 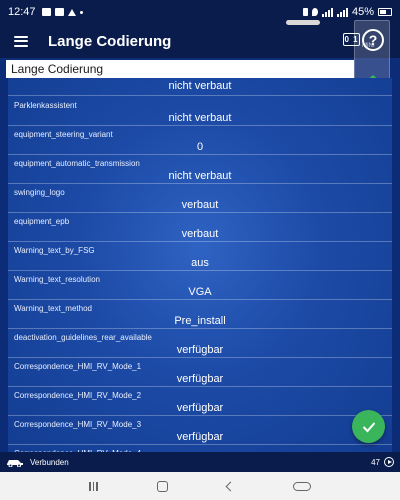 I want to click on triangle-notification-icon, so click(x=71, y=12).